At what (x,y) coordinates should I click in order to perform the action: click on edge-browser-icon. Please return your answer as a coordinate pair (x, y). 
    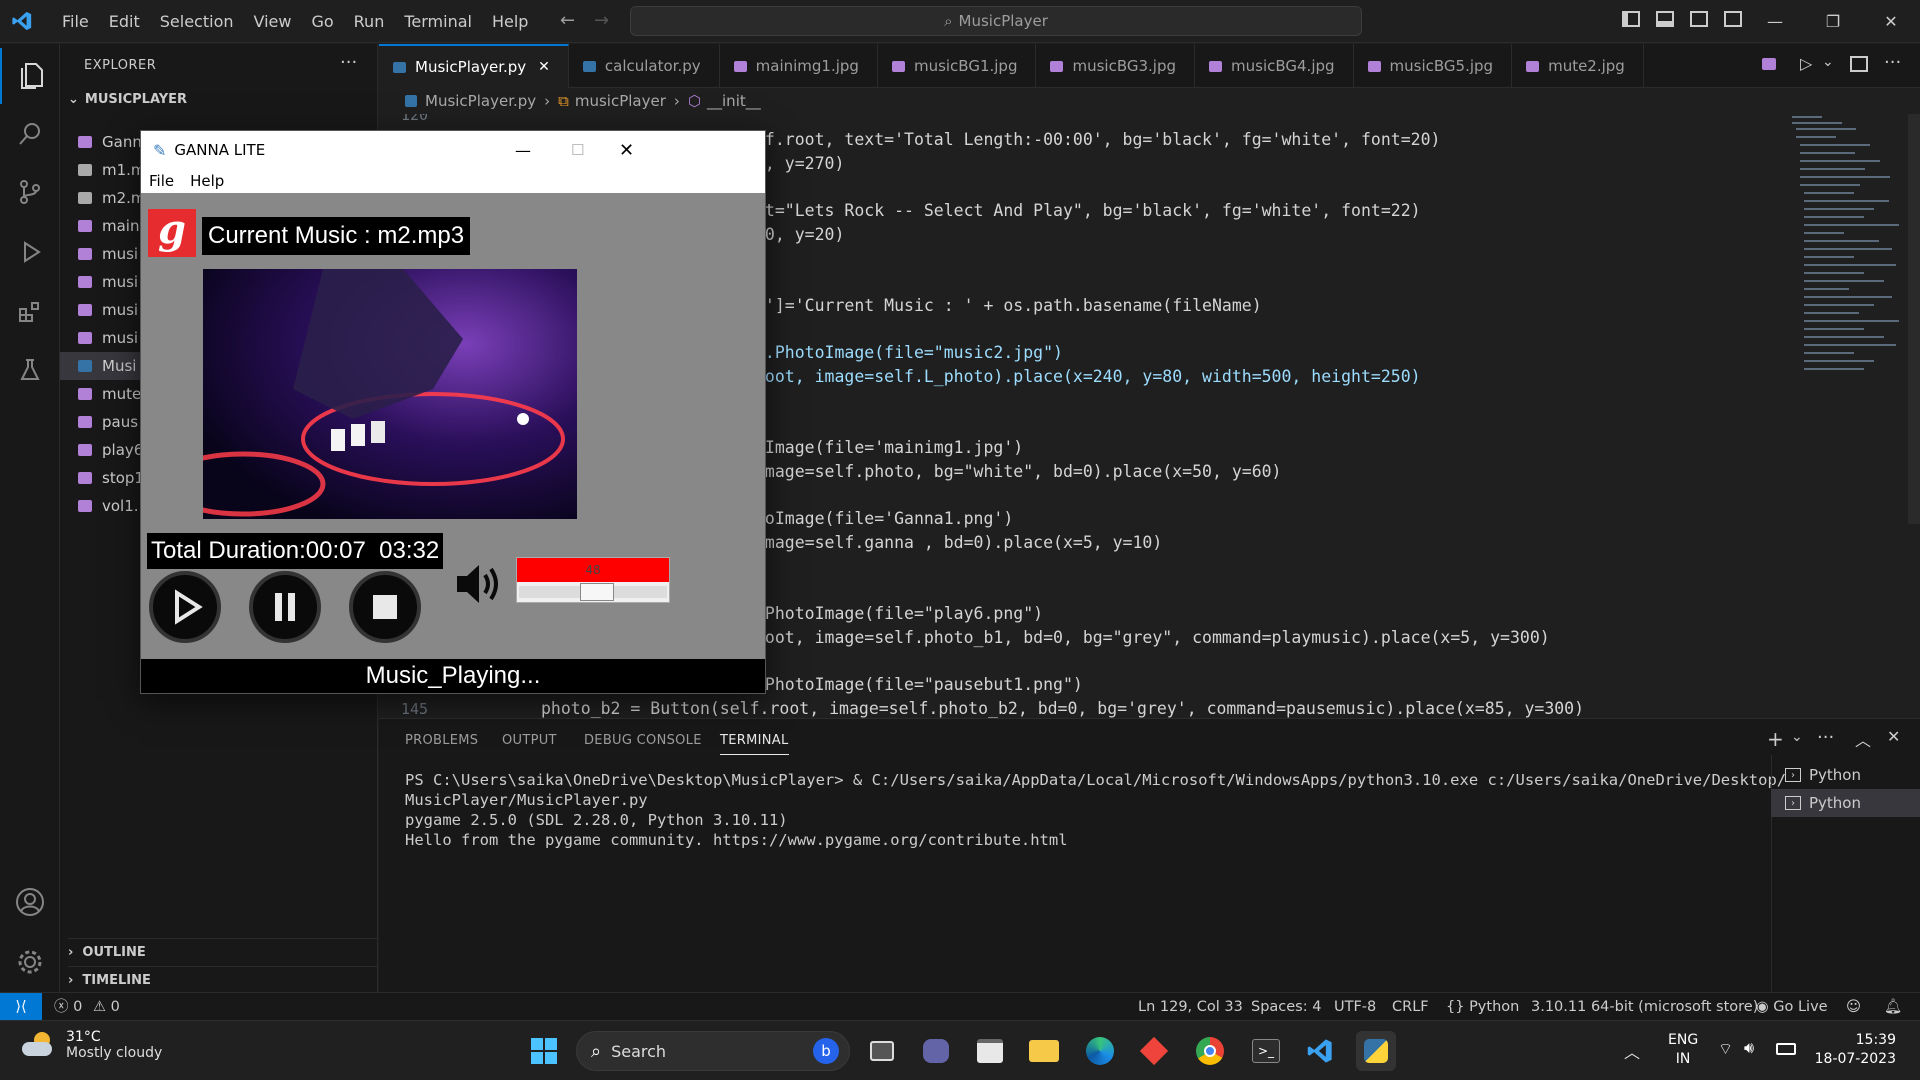
    Looking at the image, I should click on (1100, 1051).